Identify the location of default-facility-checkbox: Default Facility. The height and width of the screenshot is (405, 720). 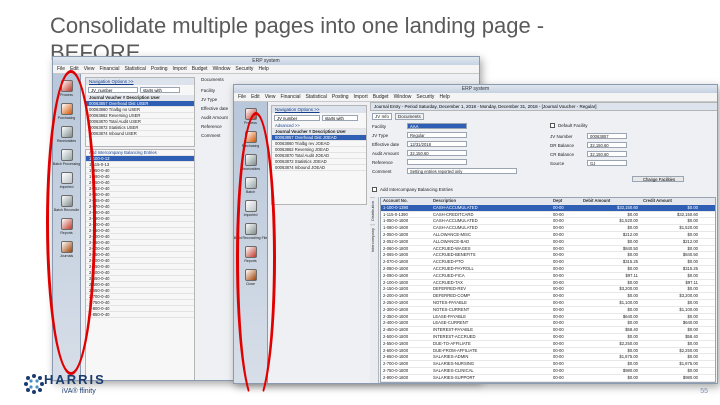
(569, 125).